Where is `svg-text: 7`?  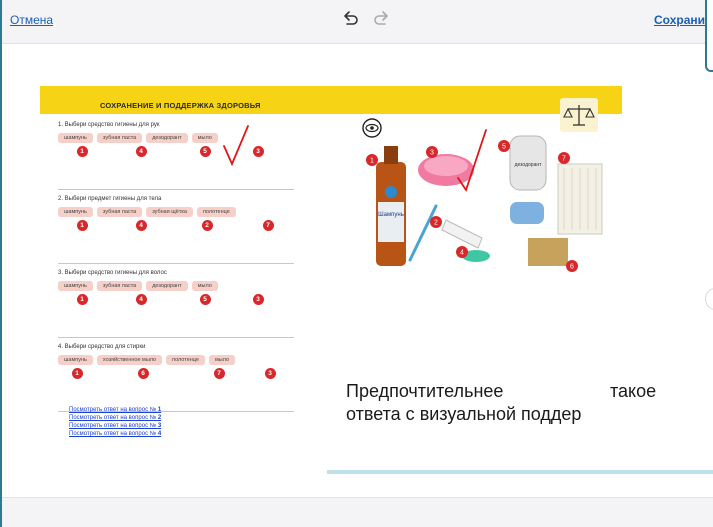
svg-text: 7 is located at coordinates (564, 159).